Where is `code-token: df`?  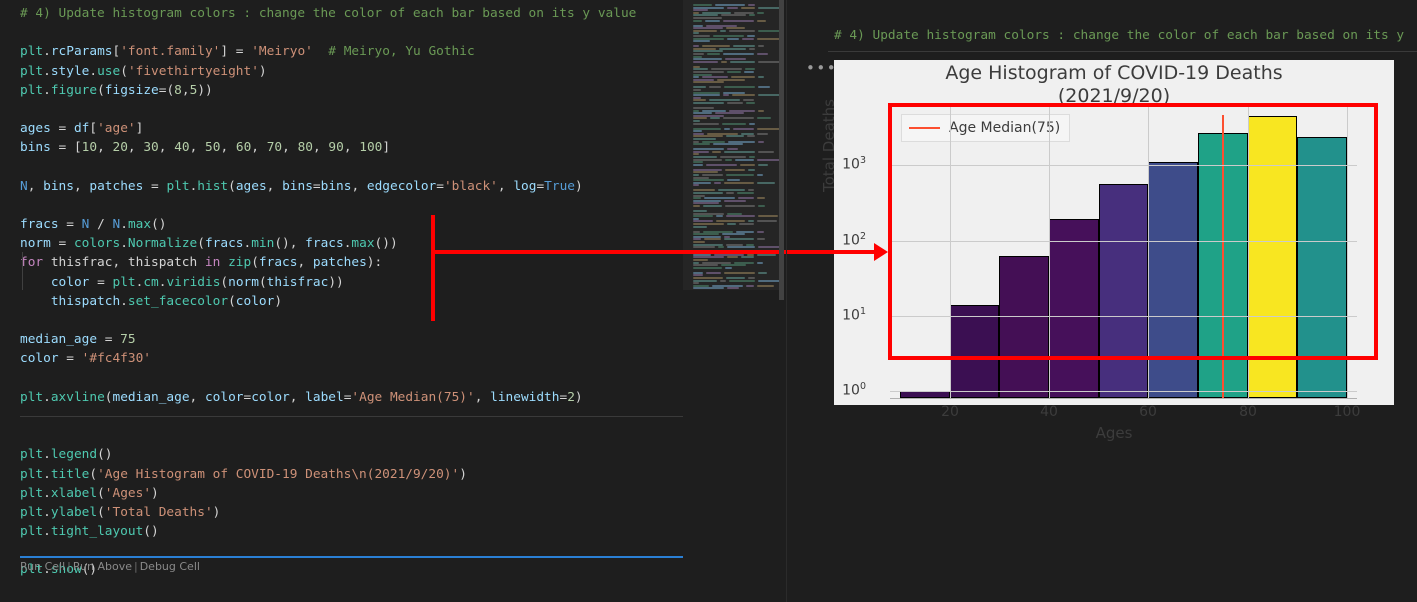 code-token: df is located at coordinates (81, 129).